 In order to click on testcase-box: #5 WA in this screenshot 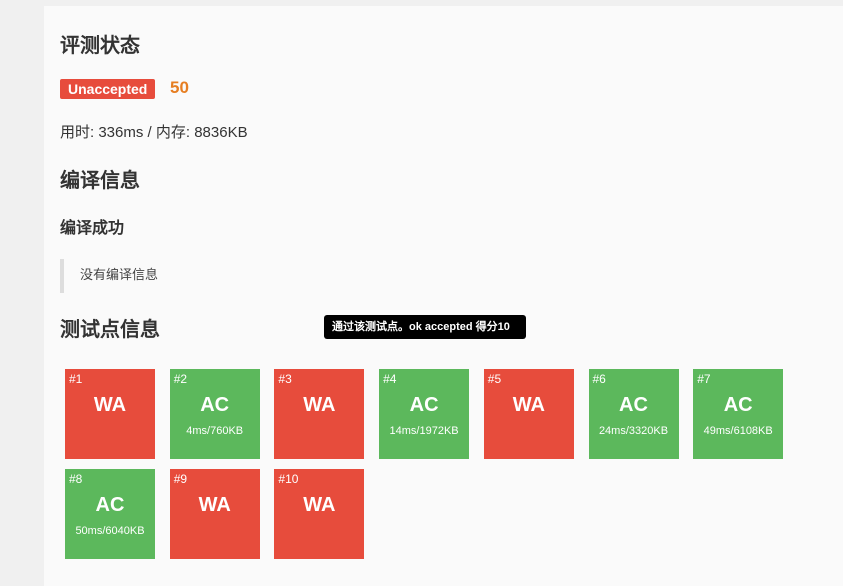, I will do `click(528, 414)`.